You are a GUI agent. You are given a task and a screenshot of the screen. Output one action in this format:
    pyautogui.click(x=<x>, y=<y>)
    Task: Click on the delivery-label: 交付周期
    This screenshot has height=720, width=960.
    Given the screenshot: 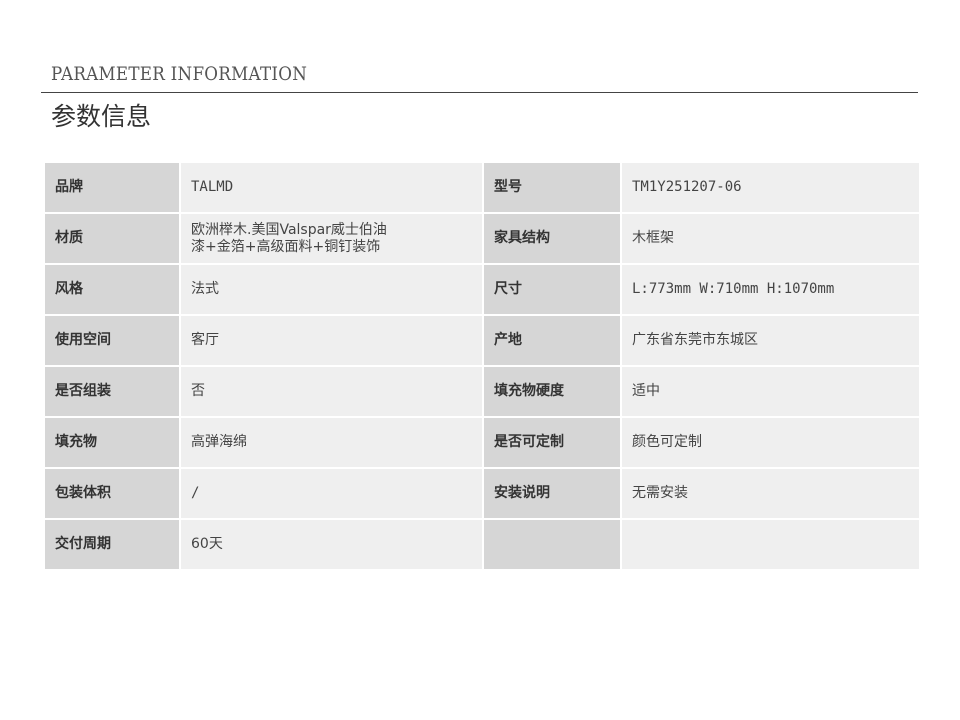 What is the action you would take?
    pyautogui.click(x=112, y=544)
    